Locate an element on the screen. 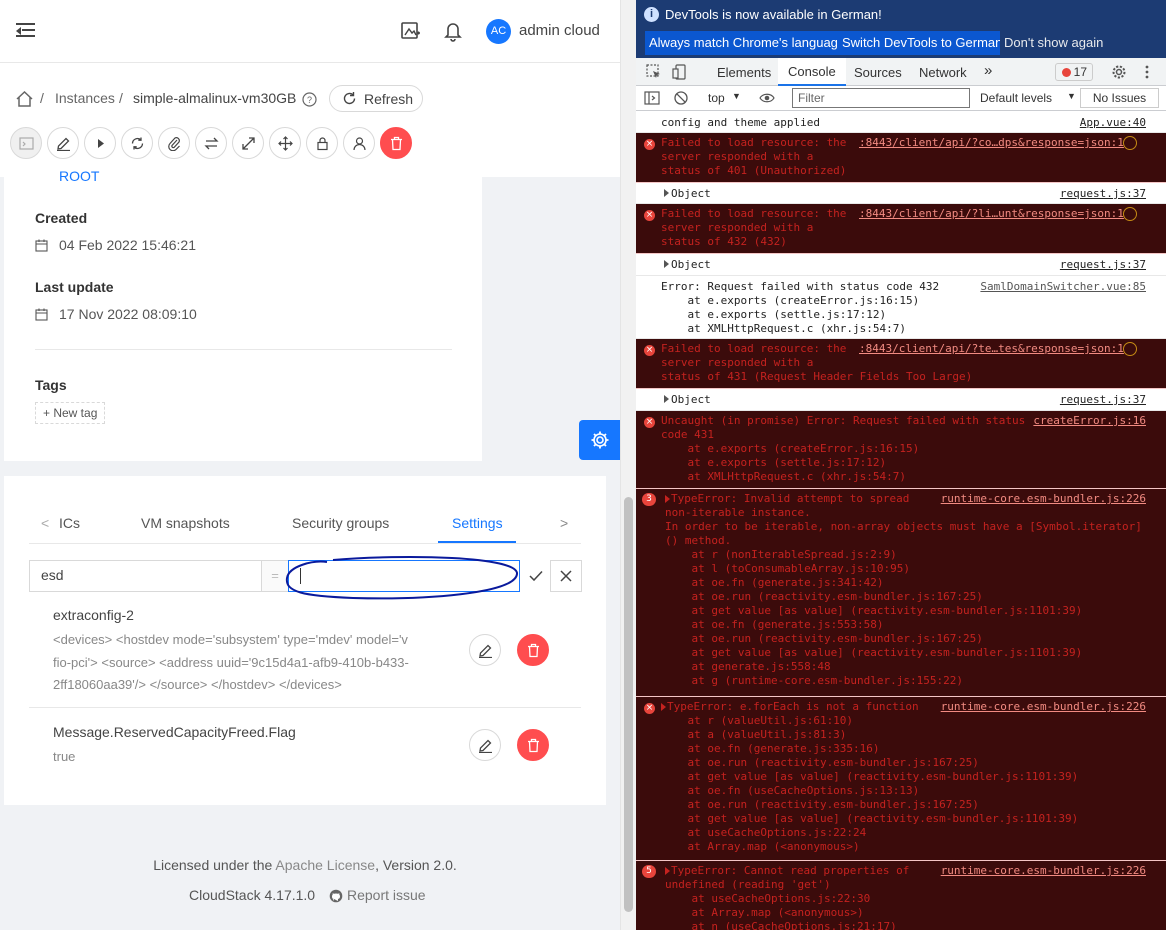 This screenshot has width=1166, height=930. log-levels-dropdown: Default levels is located at coordinates (1016, 98).